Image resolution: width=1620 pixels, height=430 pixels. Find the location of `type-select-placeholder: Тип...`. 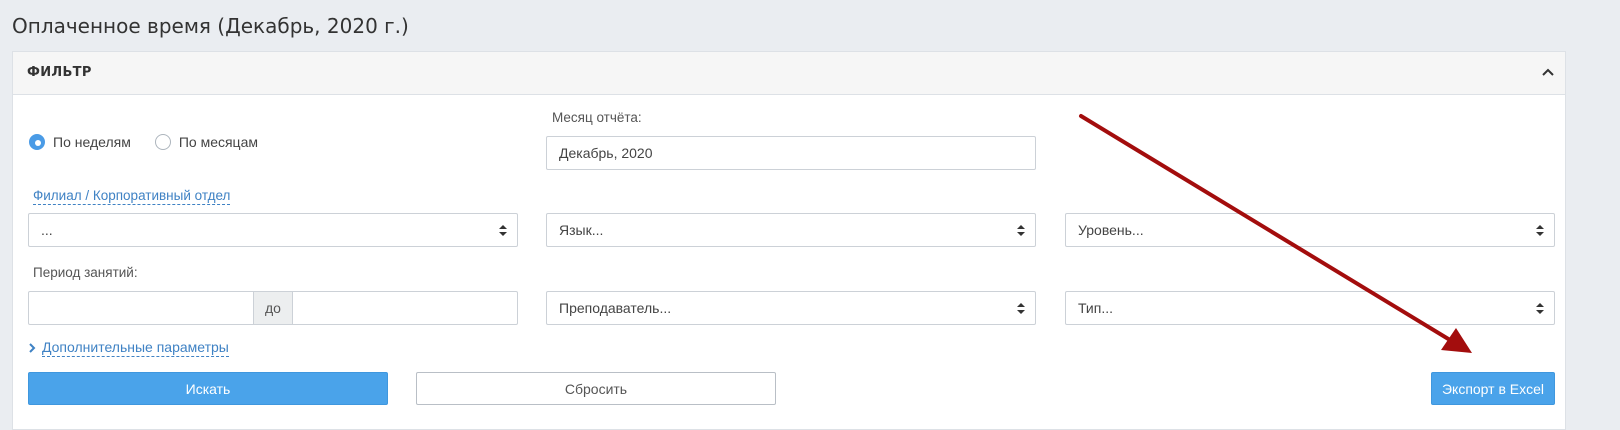

type-select-placeholder: Тип... is located at coordinates (1096, 308).